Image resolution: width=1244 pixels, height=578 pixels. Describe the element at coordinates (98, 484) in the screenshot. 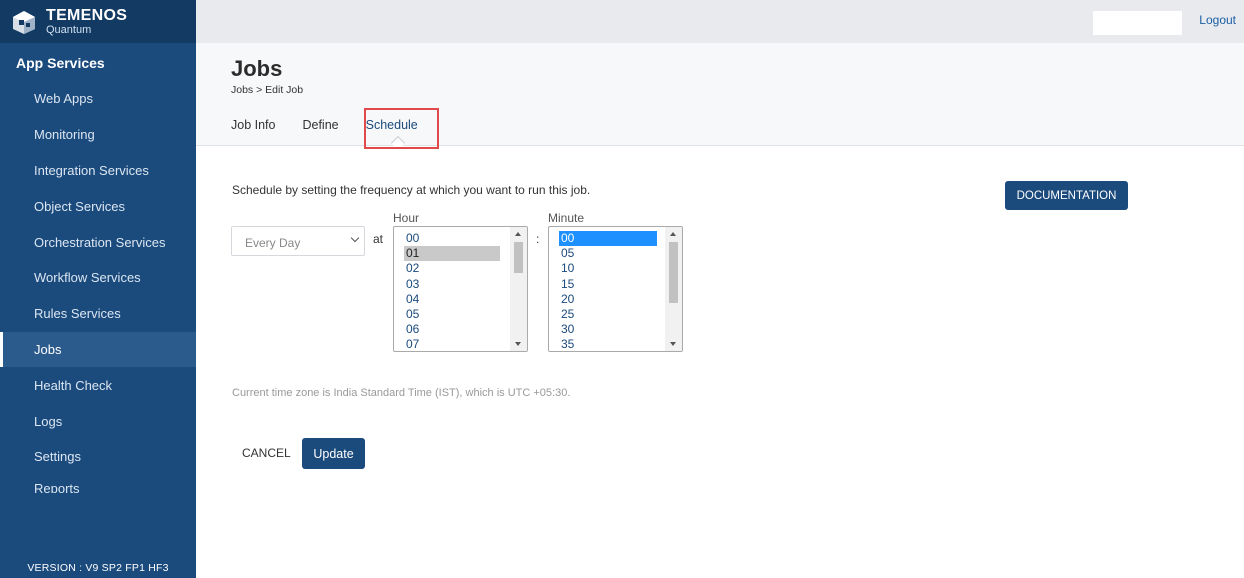

I see `sidebar-item-reports: Reports` at that location.